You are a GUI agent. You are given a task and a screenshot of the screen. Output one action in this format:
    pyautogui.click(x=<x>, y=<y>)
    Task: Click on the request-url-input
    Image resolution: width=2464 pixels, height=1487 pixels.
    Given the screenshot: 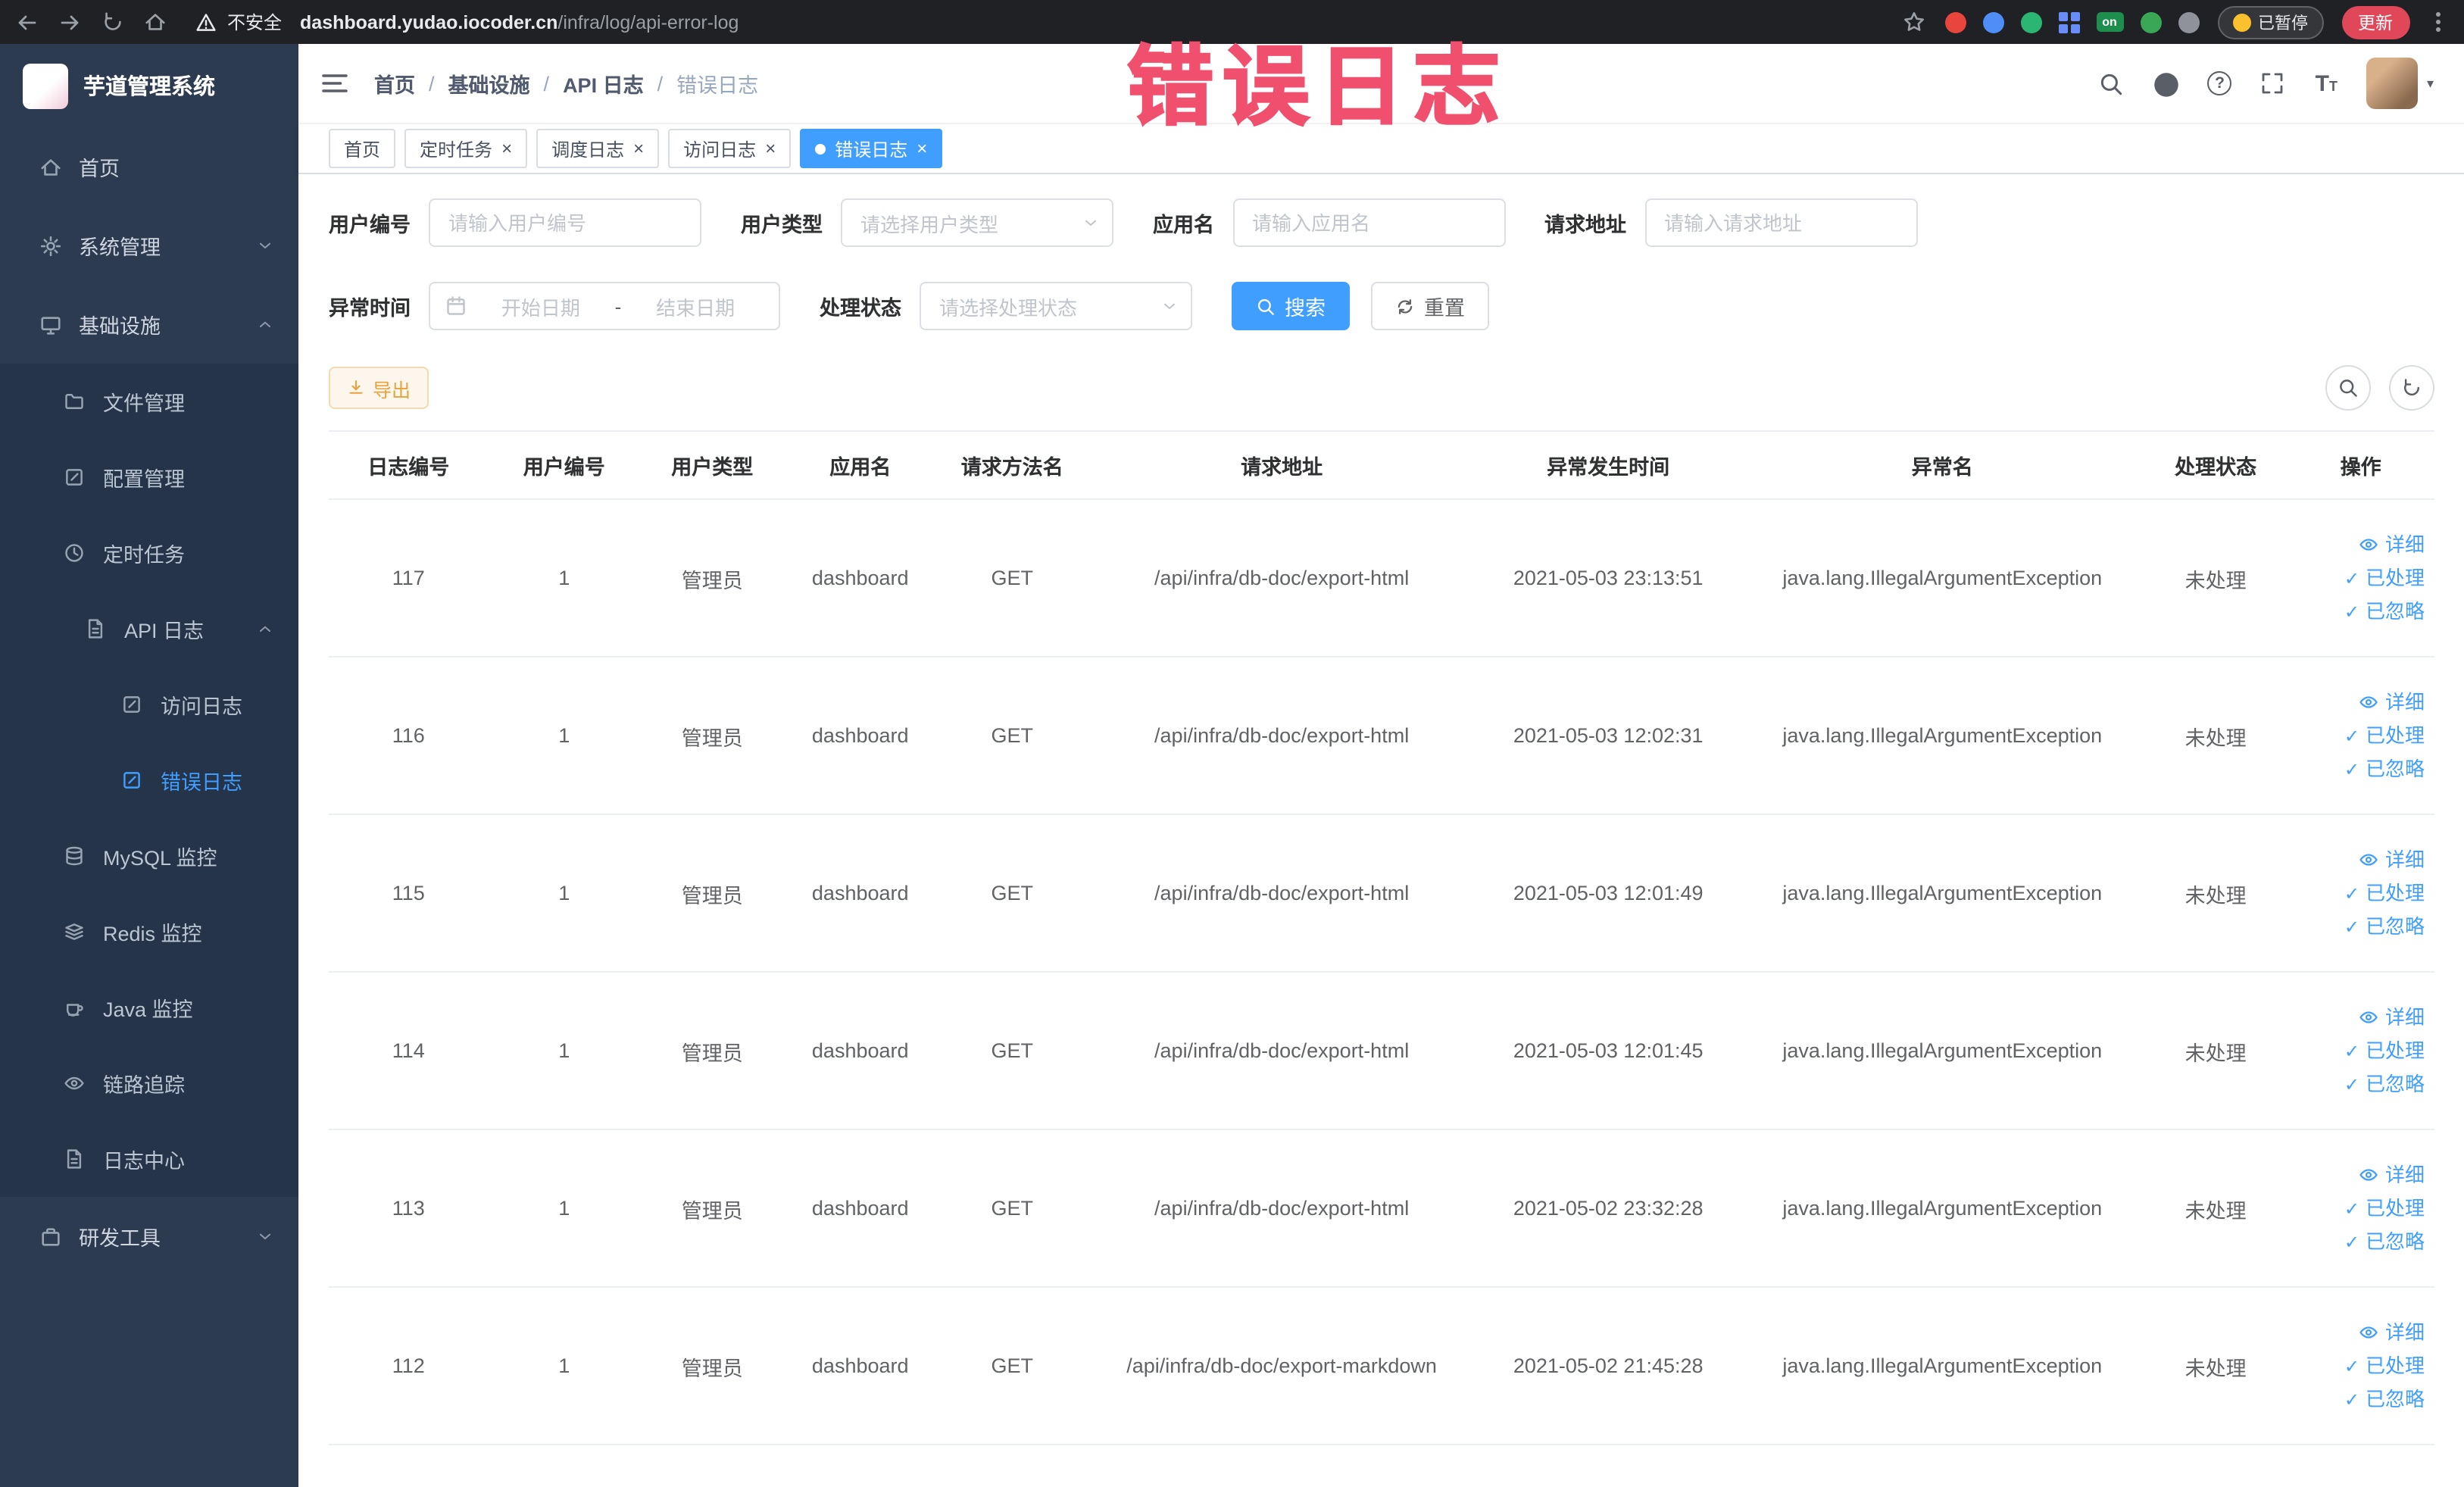 What is the action you would take?
    pyautogui.click(x=1780, y=222)
    